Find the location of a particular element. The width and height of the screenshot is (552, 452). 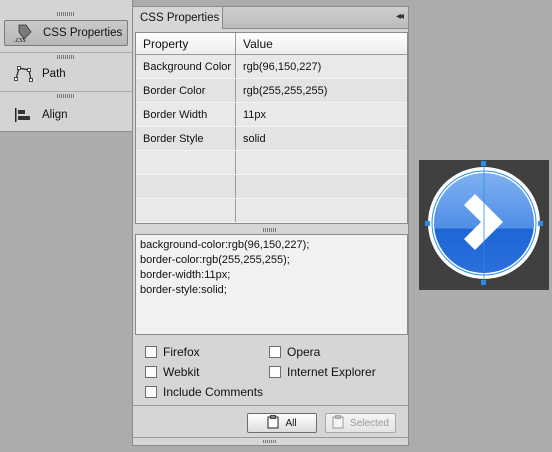

copy-selected-button: Selected is located at coordinates (360, 423).